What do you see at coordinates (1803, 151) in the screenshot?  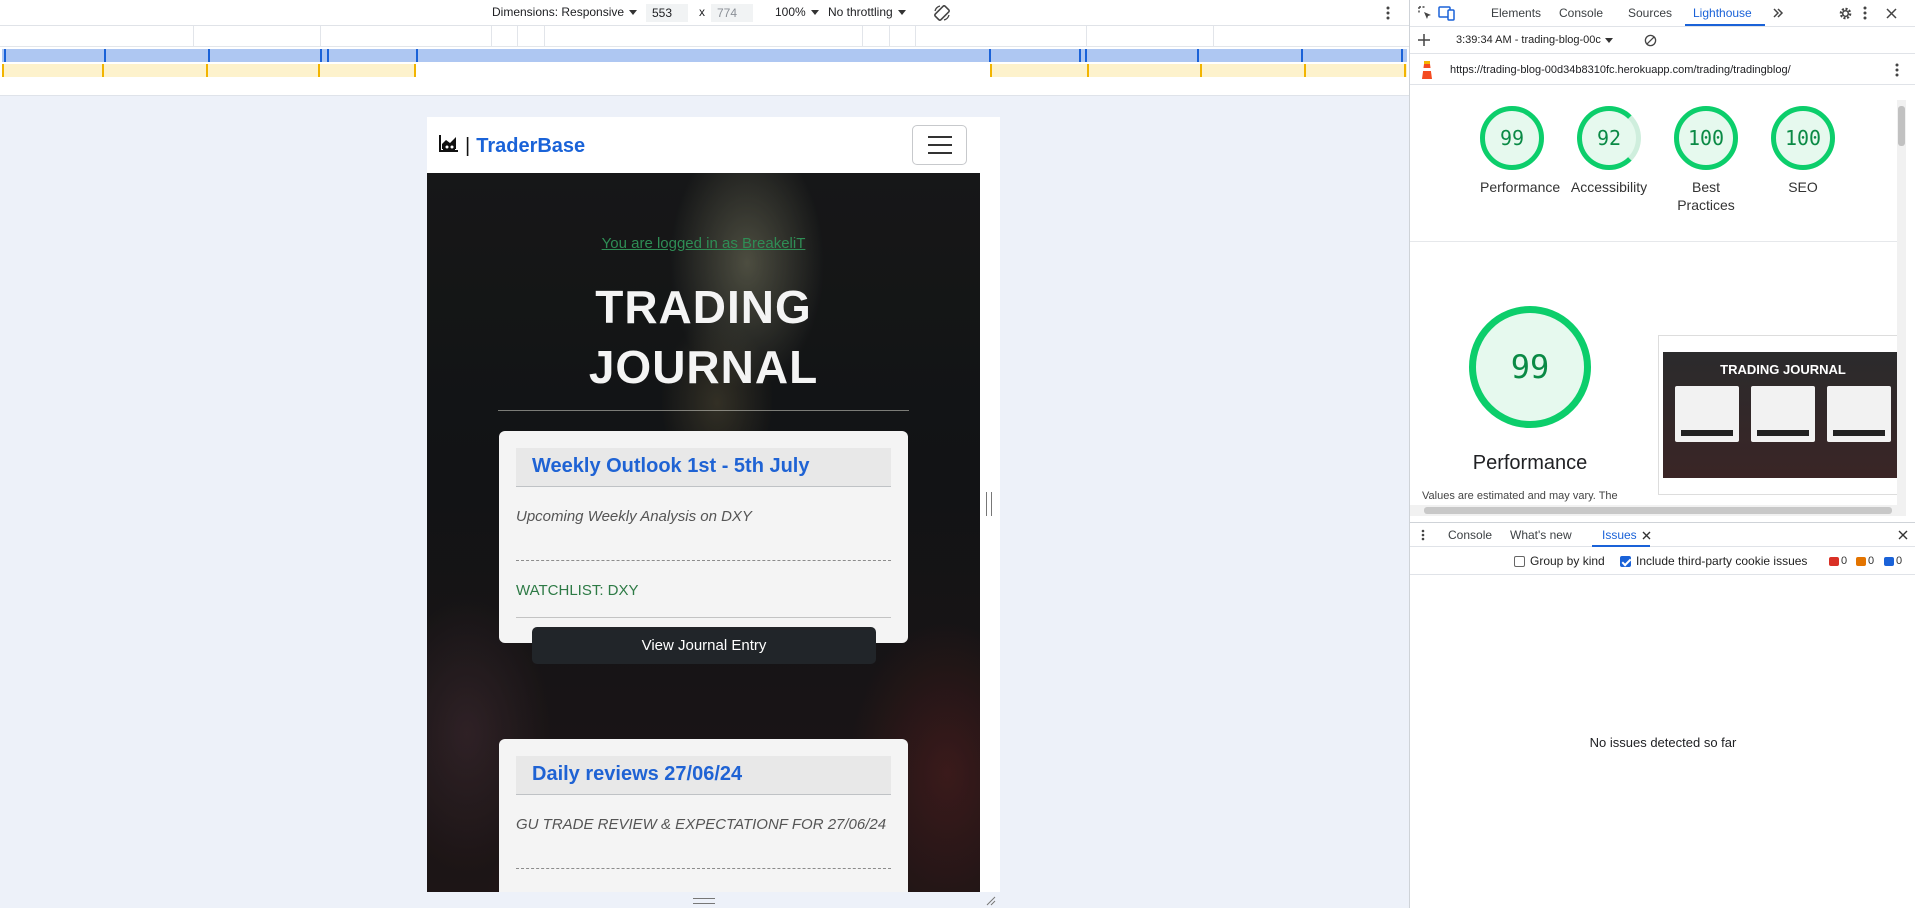 I see `score-gauge-seo: 100 SEO` at bounding box center [1803, 151].